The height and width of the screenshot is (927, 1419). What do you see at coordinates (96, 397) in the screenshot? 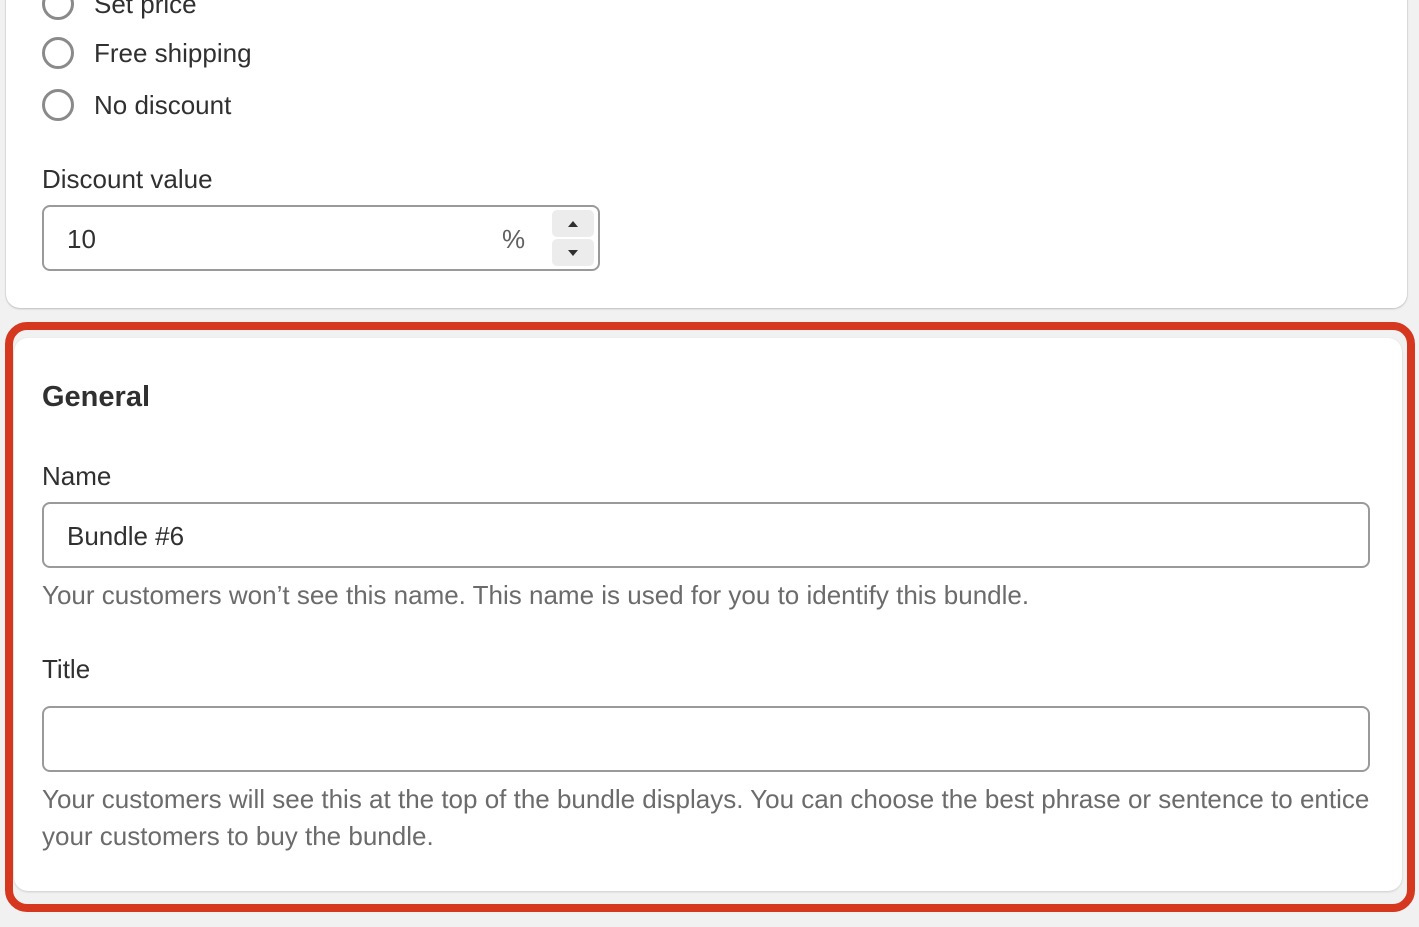
I see `section-title-general: General` at bounding box center [96, 397].